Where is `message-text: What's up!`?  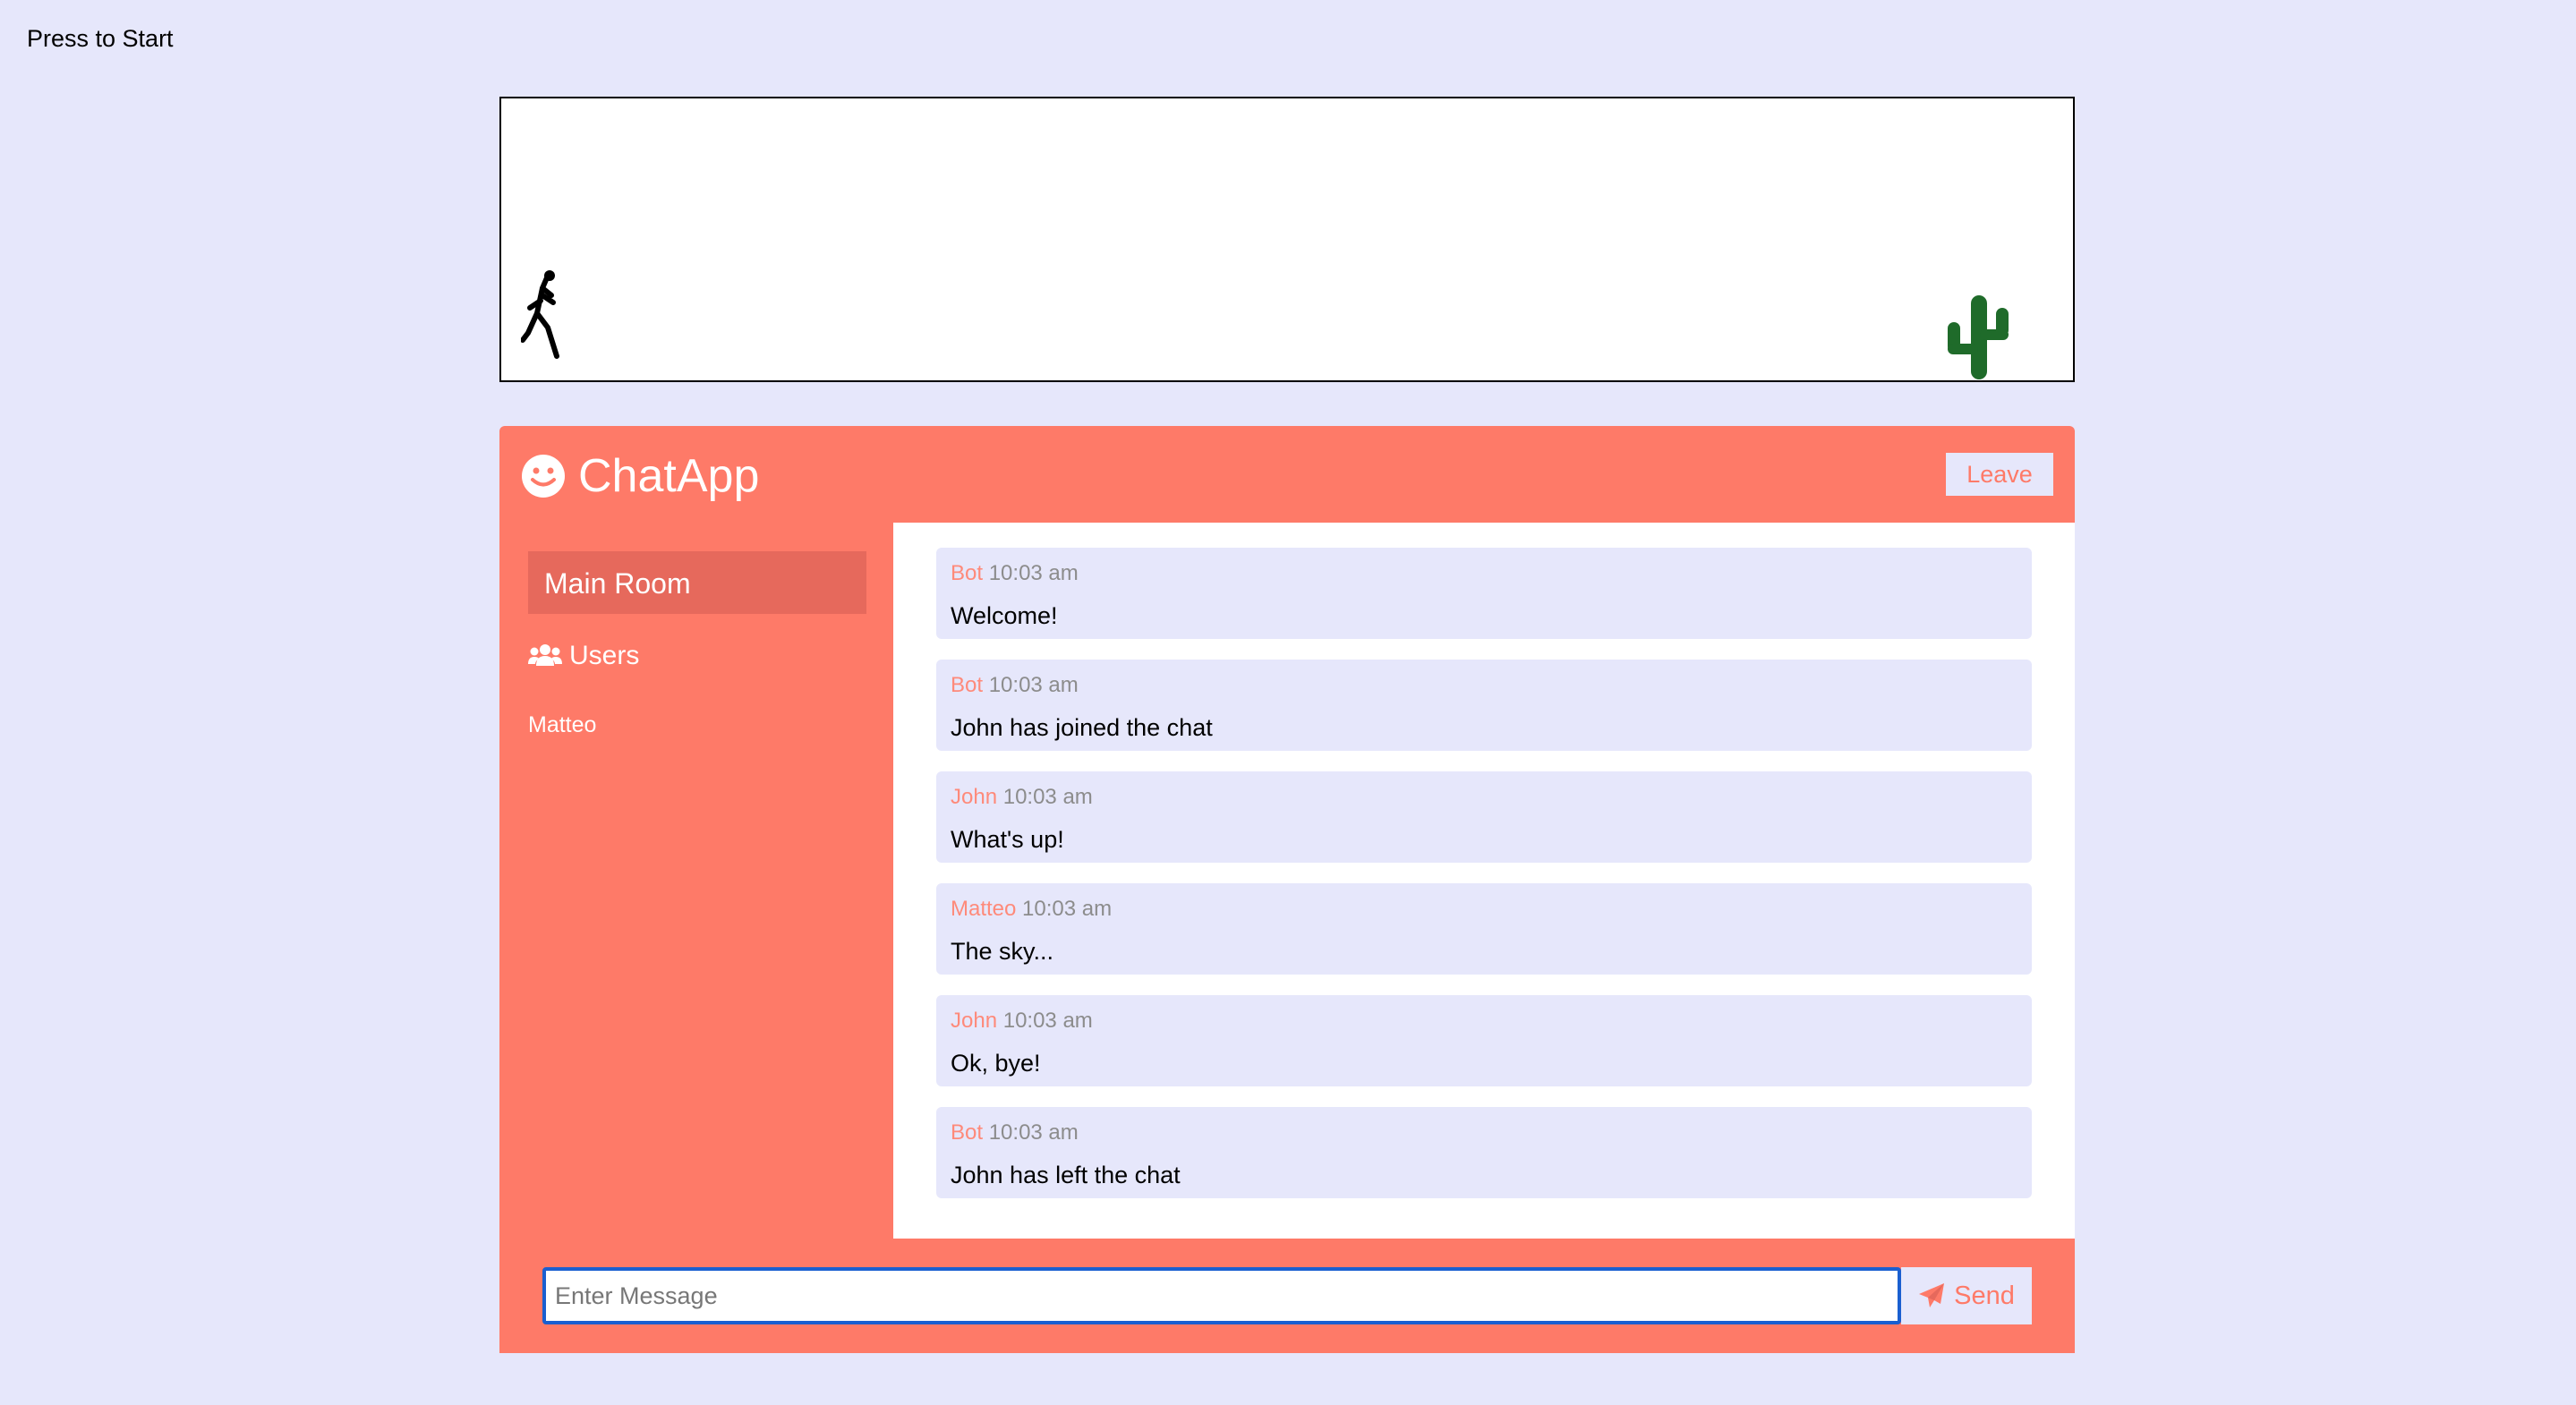 message-text: What's up! is located at coordinates (1007, 839).